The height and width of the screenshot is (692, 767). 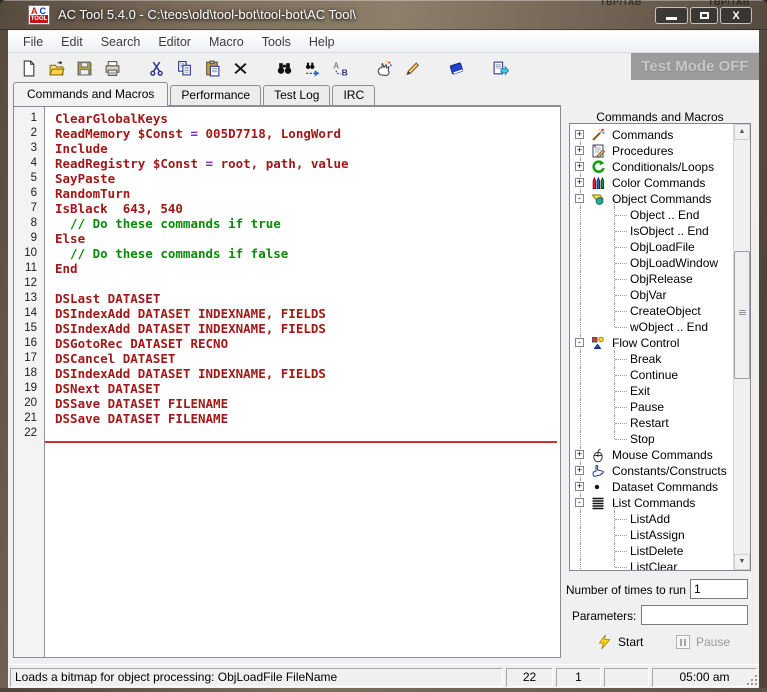 I want to click on code-line: RandomTurn, so click(x=93, y=193).